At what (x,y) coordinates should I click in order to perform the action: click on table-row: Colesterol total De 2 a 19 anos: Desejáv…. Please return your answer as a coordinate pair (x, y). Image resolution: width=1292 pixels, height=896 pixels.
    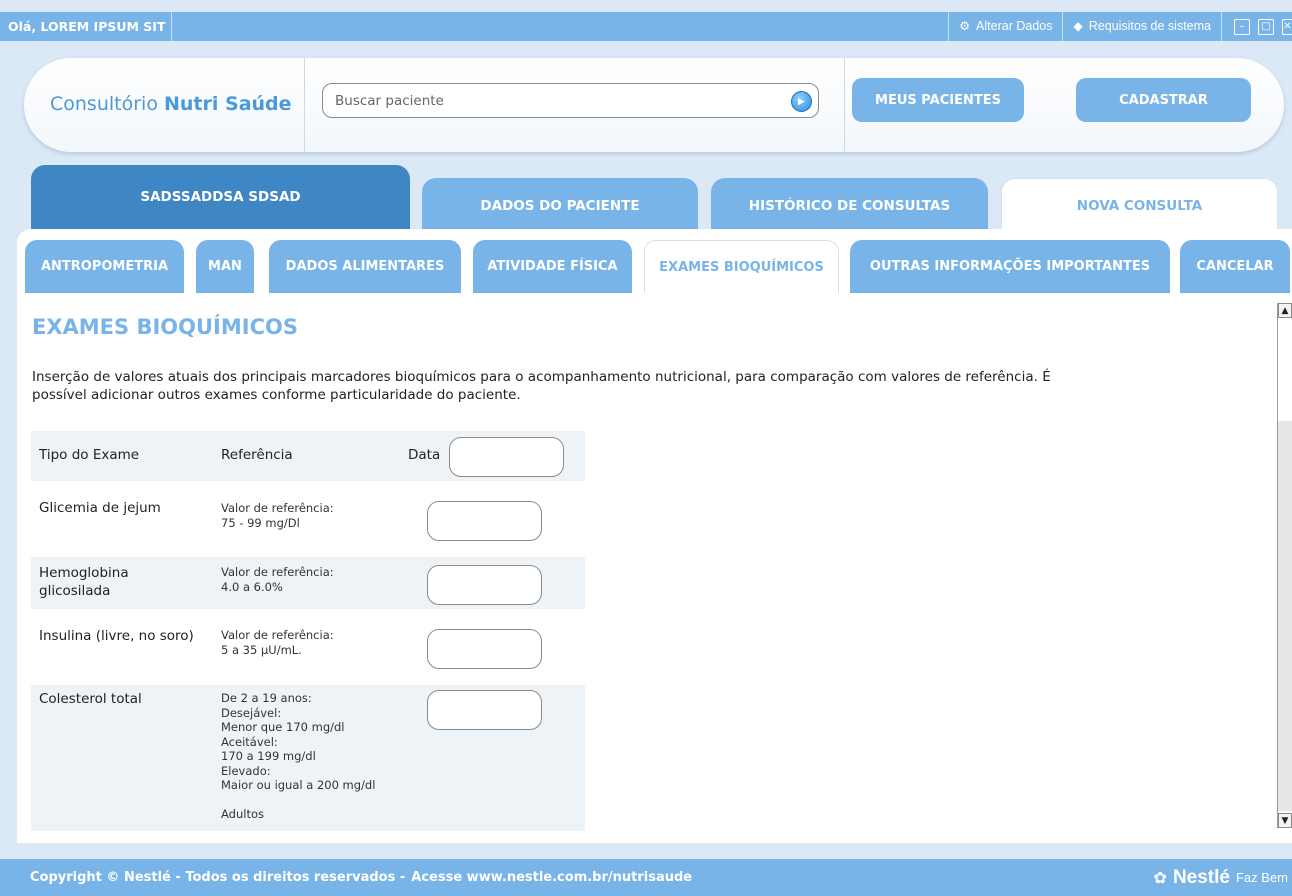
    Looking at the image, I should click on (308, 758).